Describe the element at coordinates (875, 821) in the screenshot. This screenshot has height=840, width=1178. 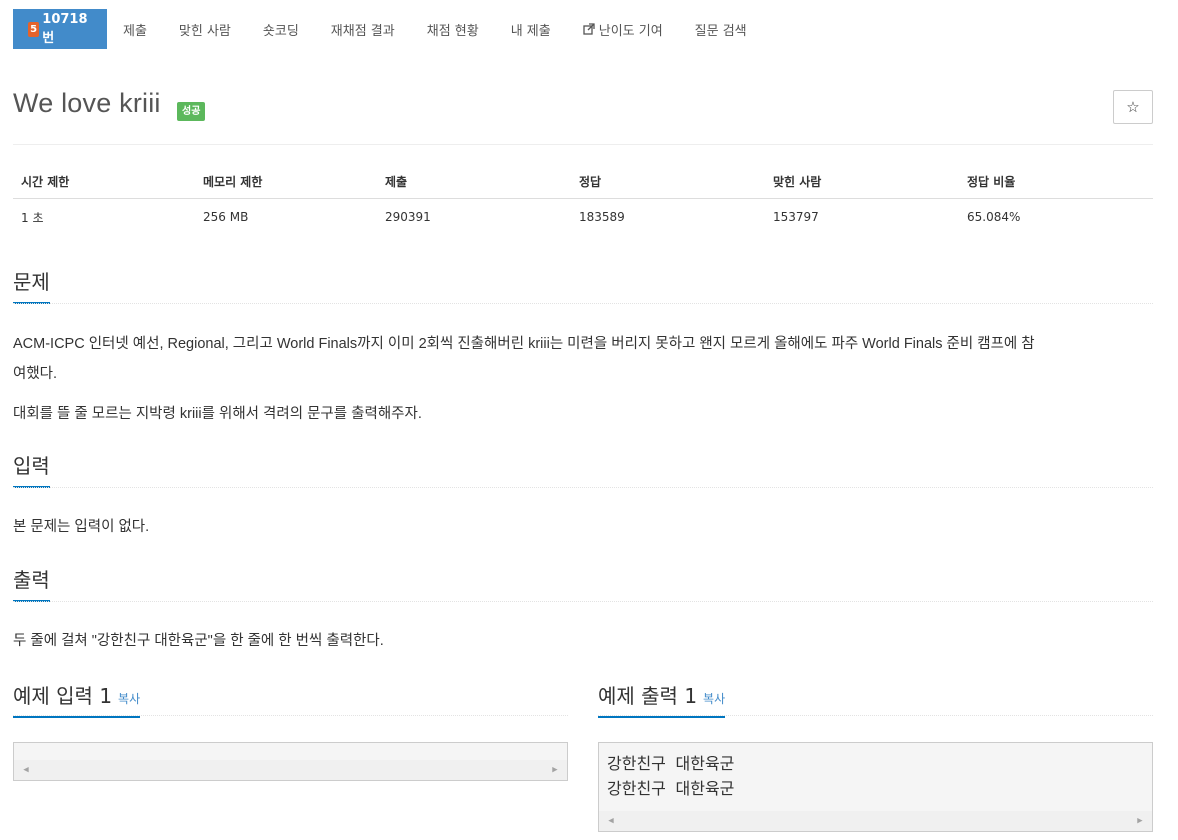
I see `sample-output-scrollbar: ◀ ▶` at that location.